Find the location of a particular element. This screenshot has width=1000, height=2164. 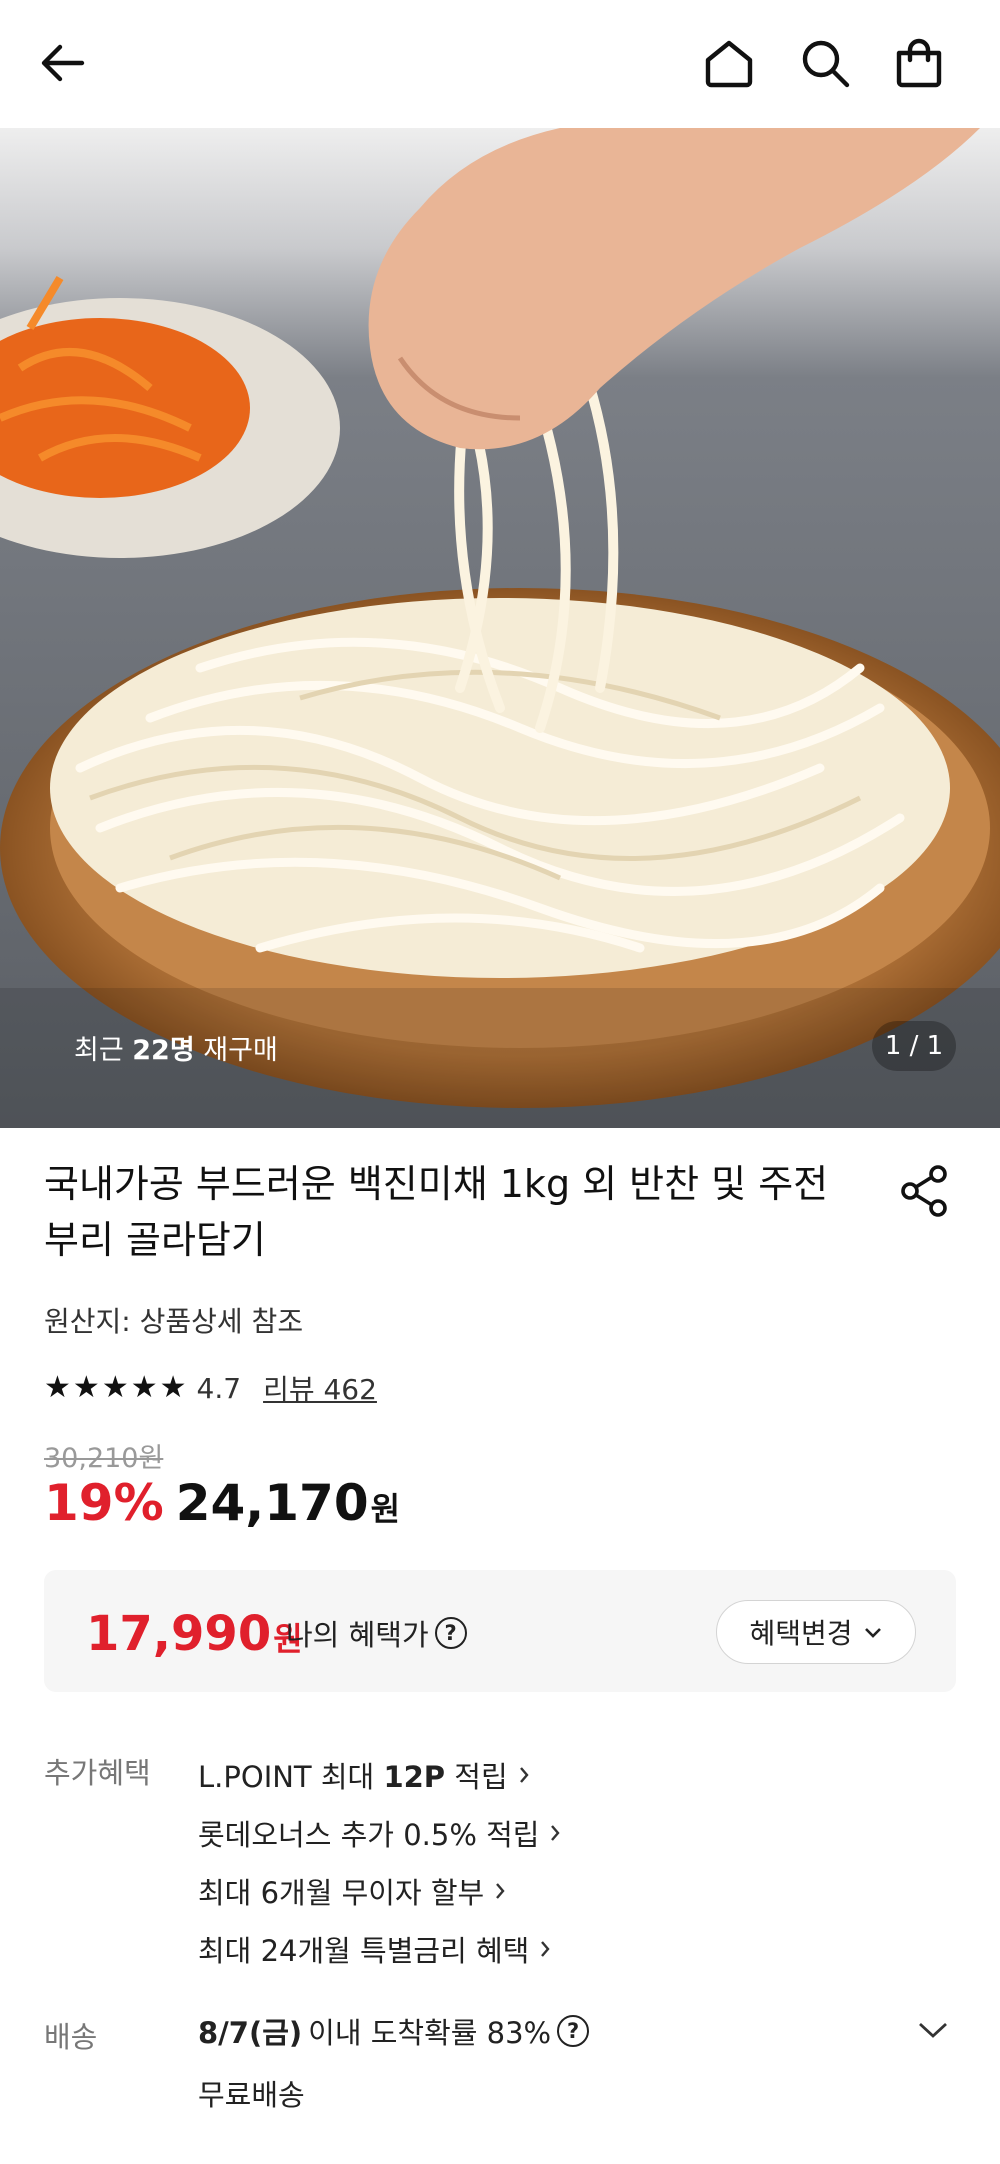

benefit-label-text: 나의 혜택가 is located at coordinates (357, 1635).